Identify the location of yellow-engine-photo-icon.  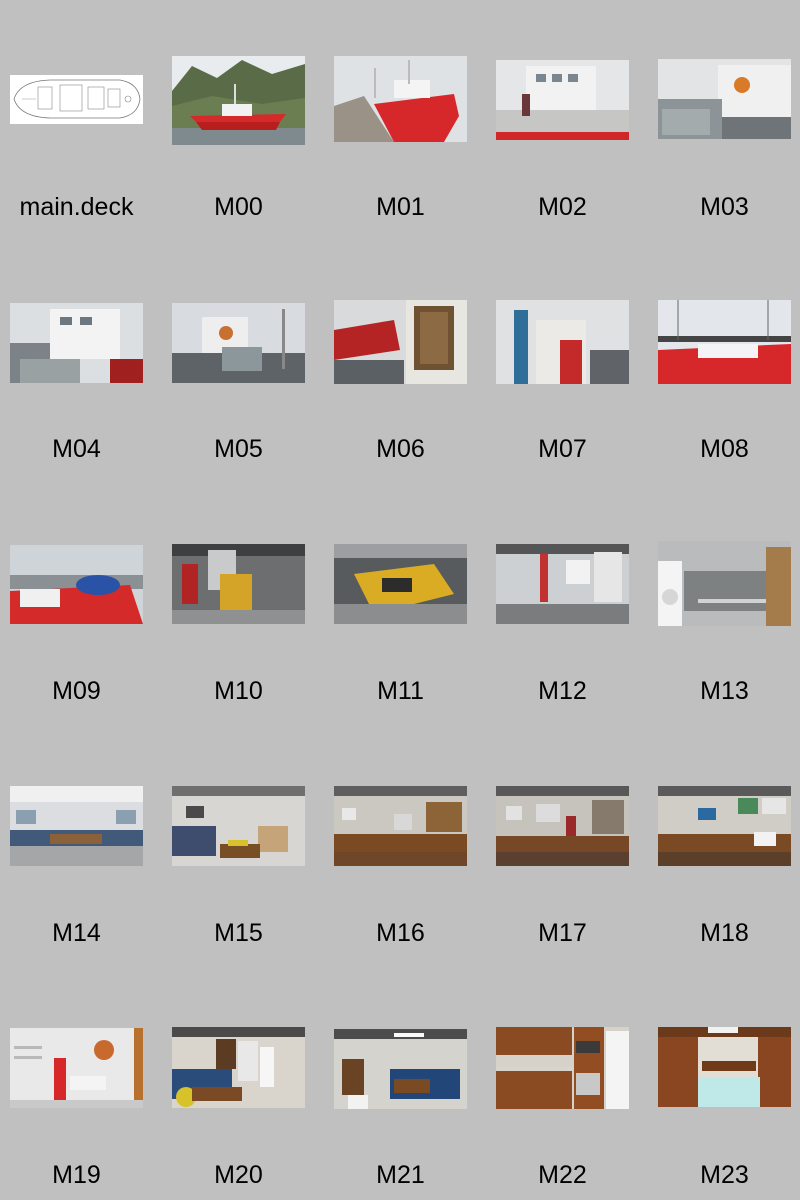
(400, 584).